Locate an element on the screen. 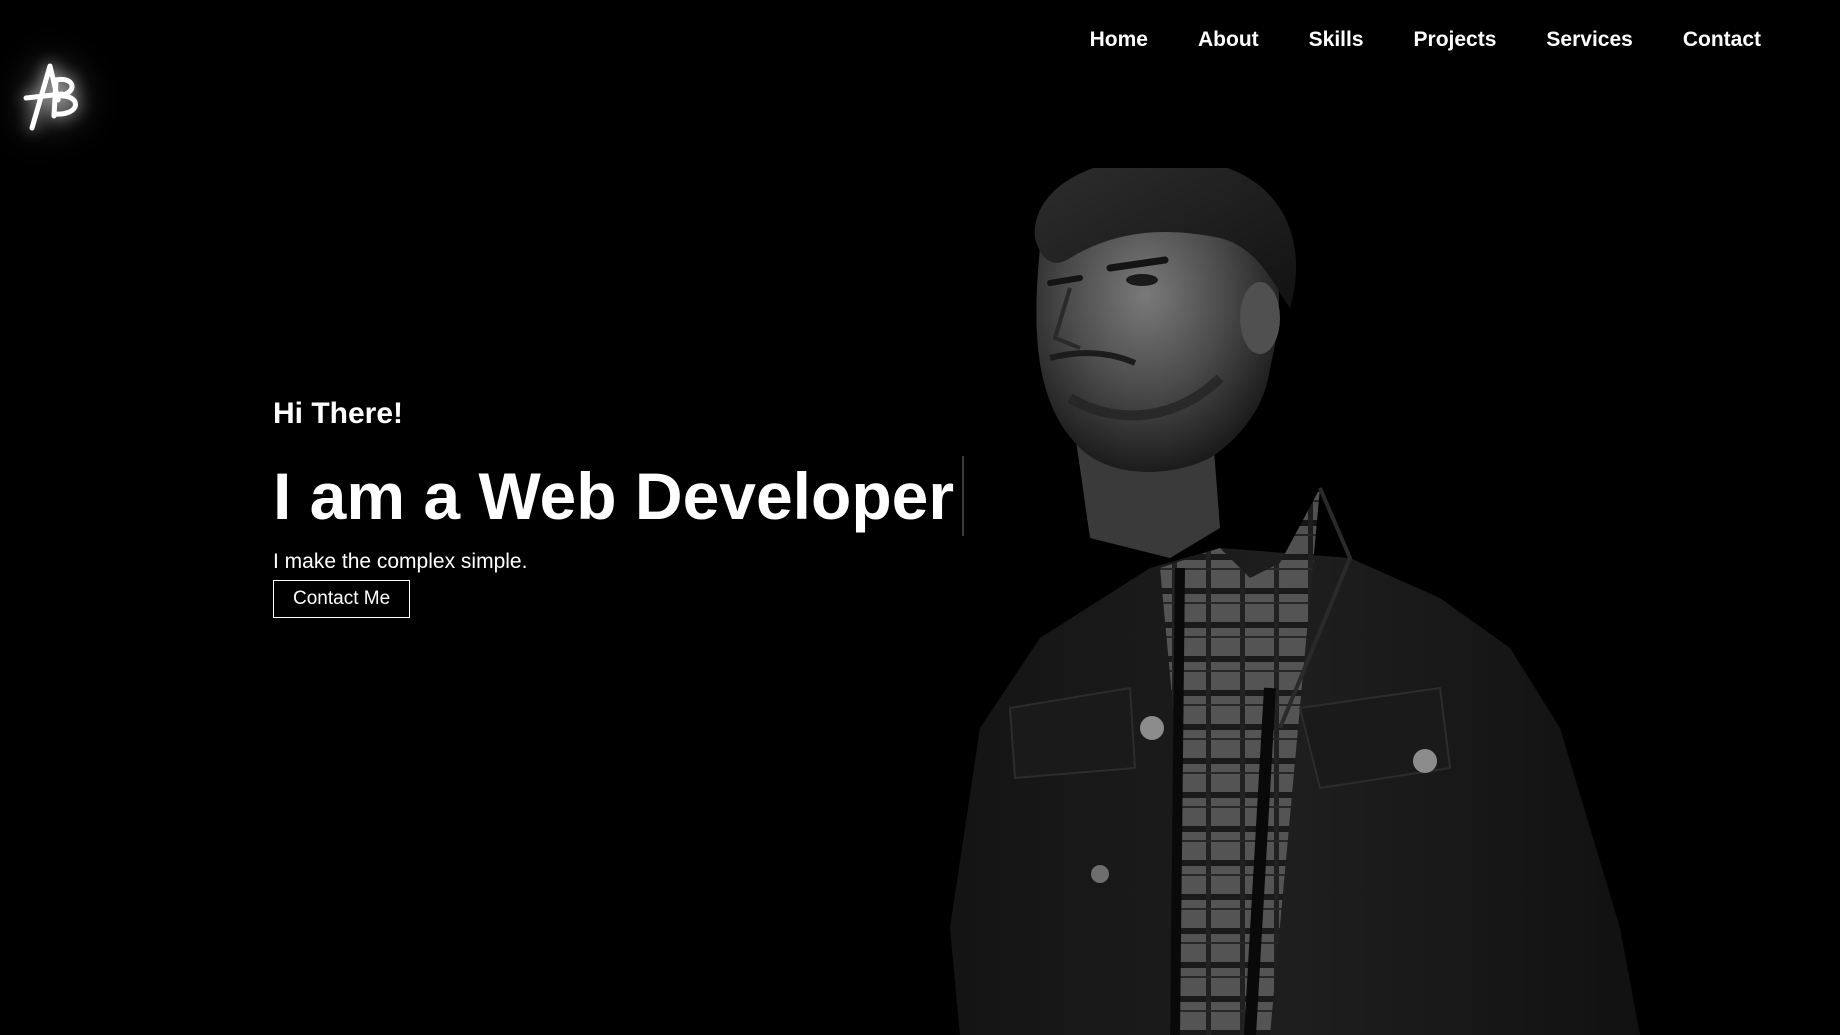 The image size is (1840, 1035). hero-tagline: I make the complex simple. is located at coordinates (400, 561).